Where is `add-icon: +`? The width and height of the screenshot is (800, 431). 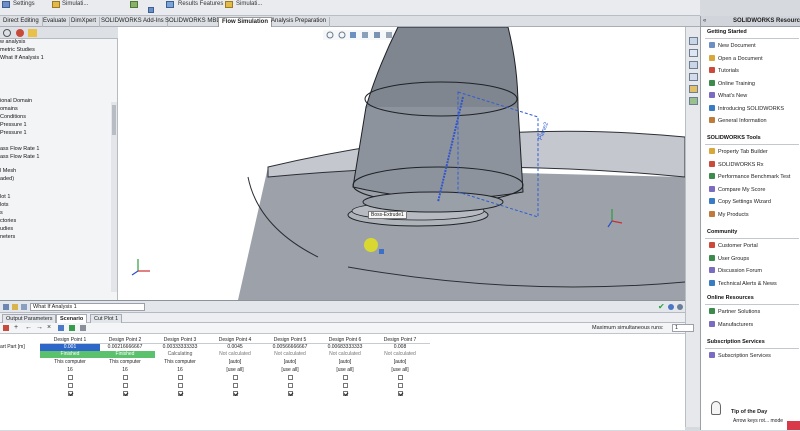 add-icon: + is located at coordinates (16, 327).